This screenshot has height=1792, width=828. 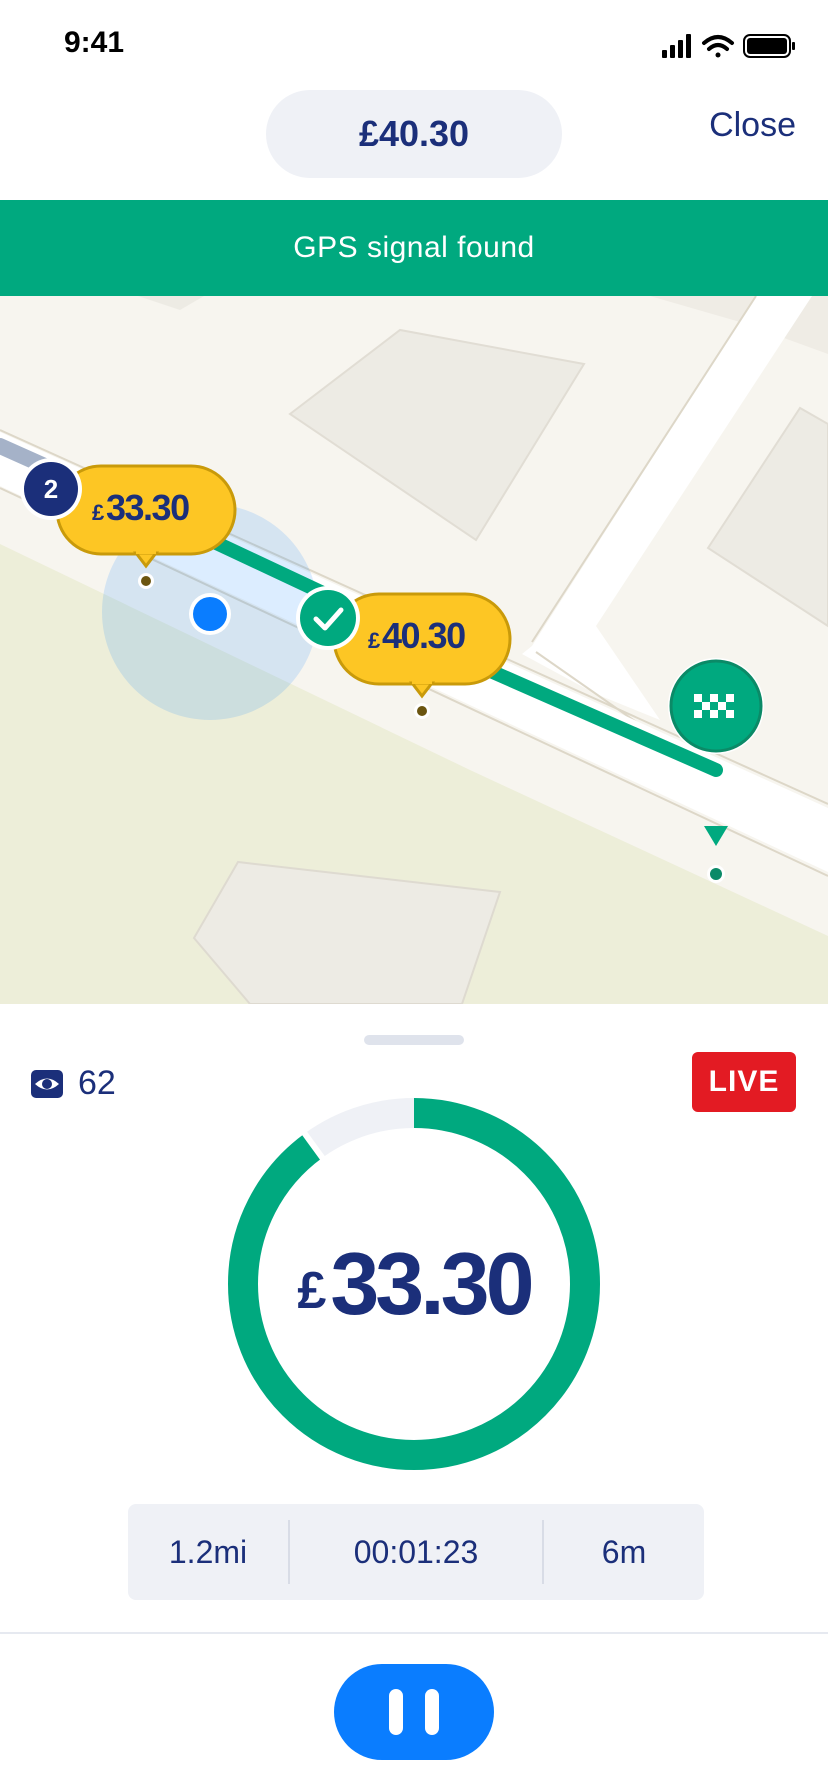 What do you see at coordinates (374, 640) in the screenshot?
I see `confirmed-currency: £` at bounding box center [374, 640].